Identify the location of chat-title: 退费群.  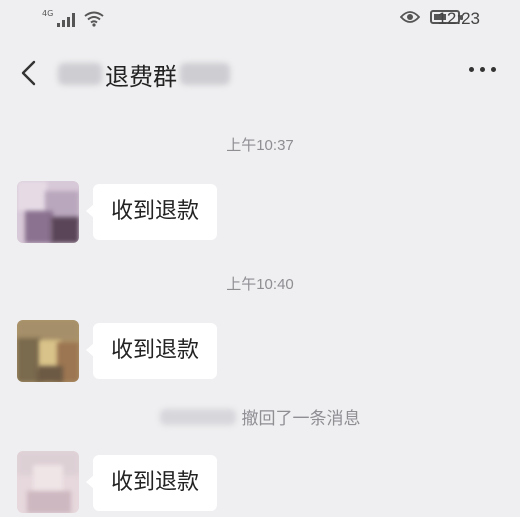
(144, 74).